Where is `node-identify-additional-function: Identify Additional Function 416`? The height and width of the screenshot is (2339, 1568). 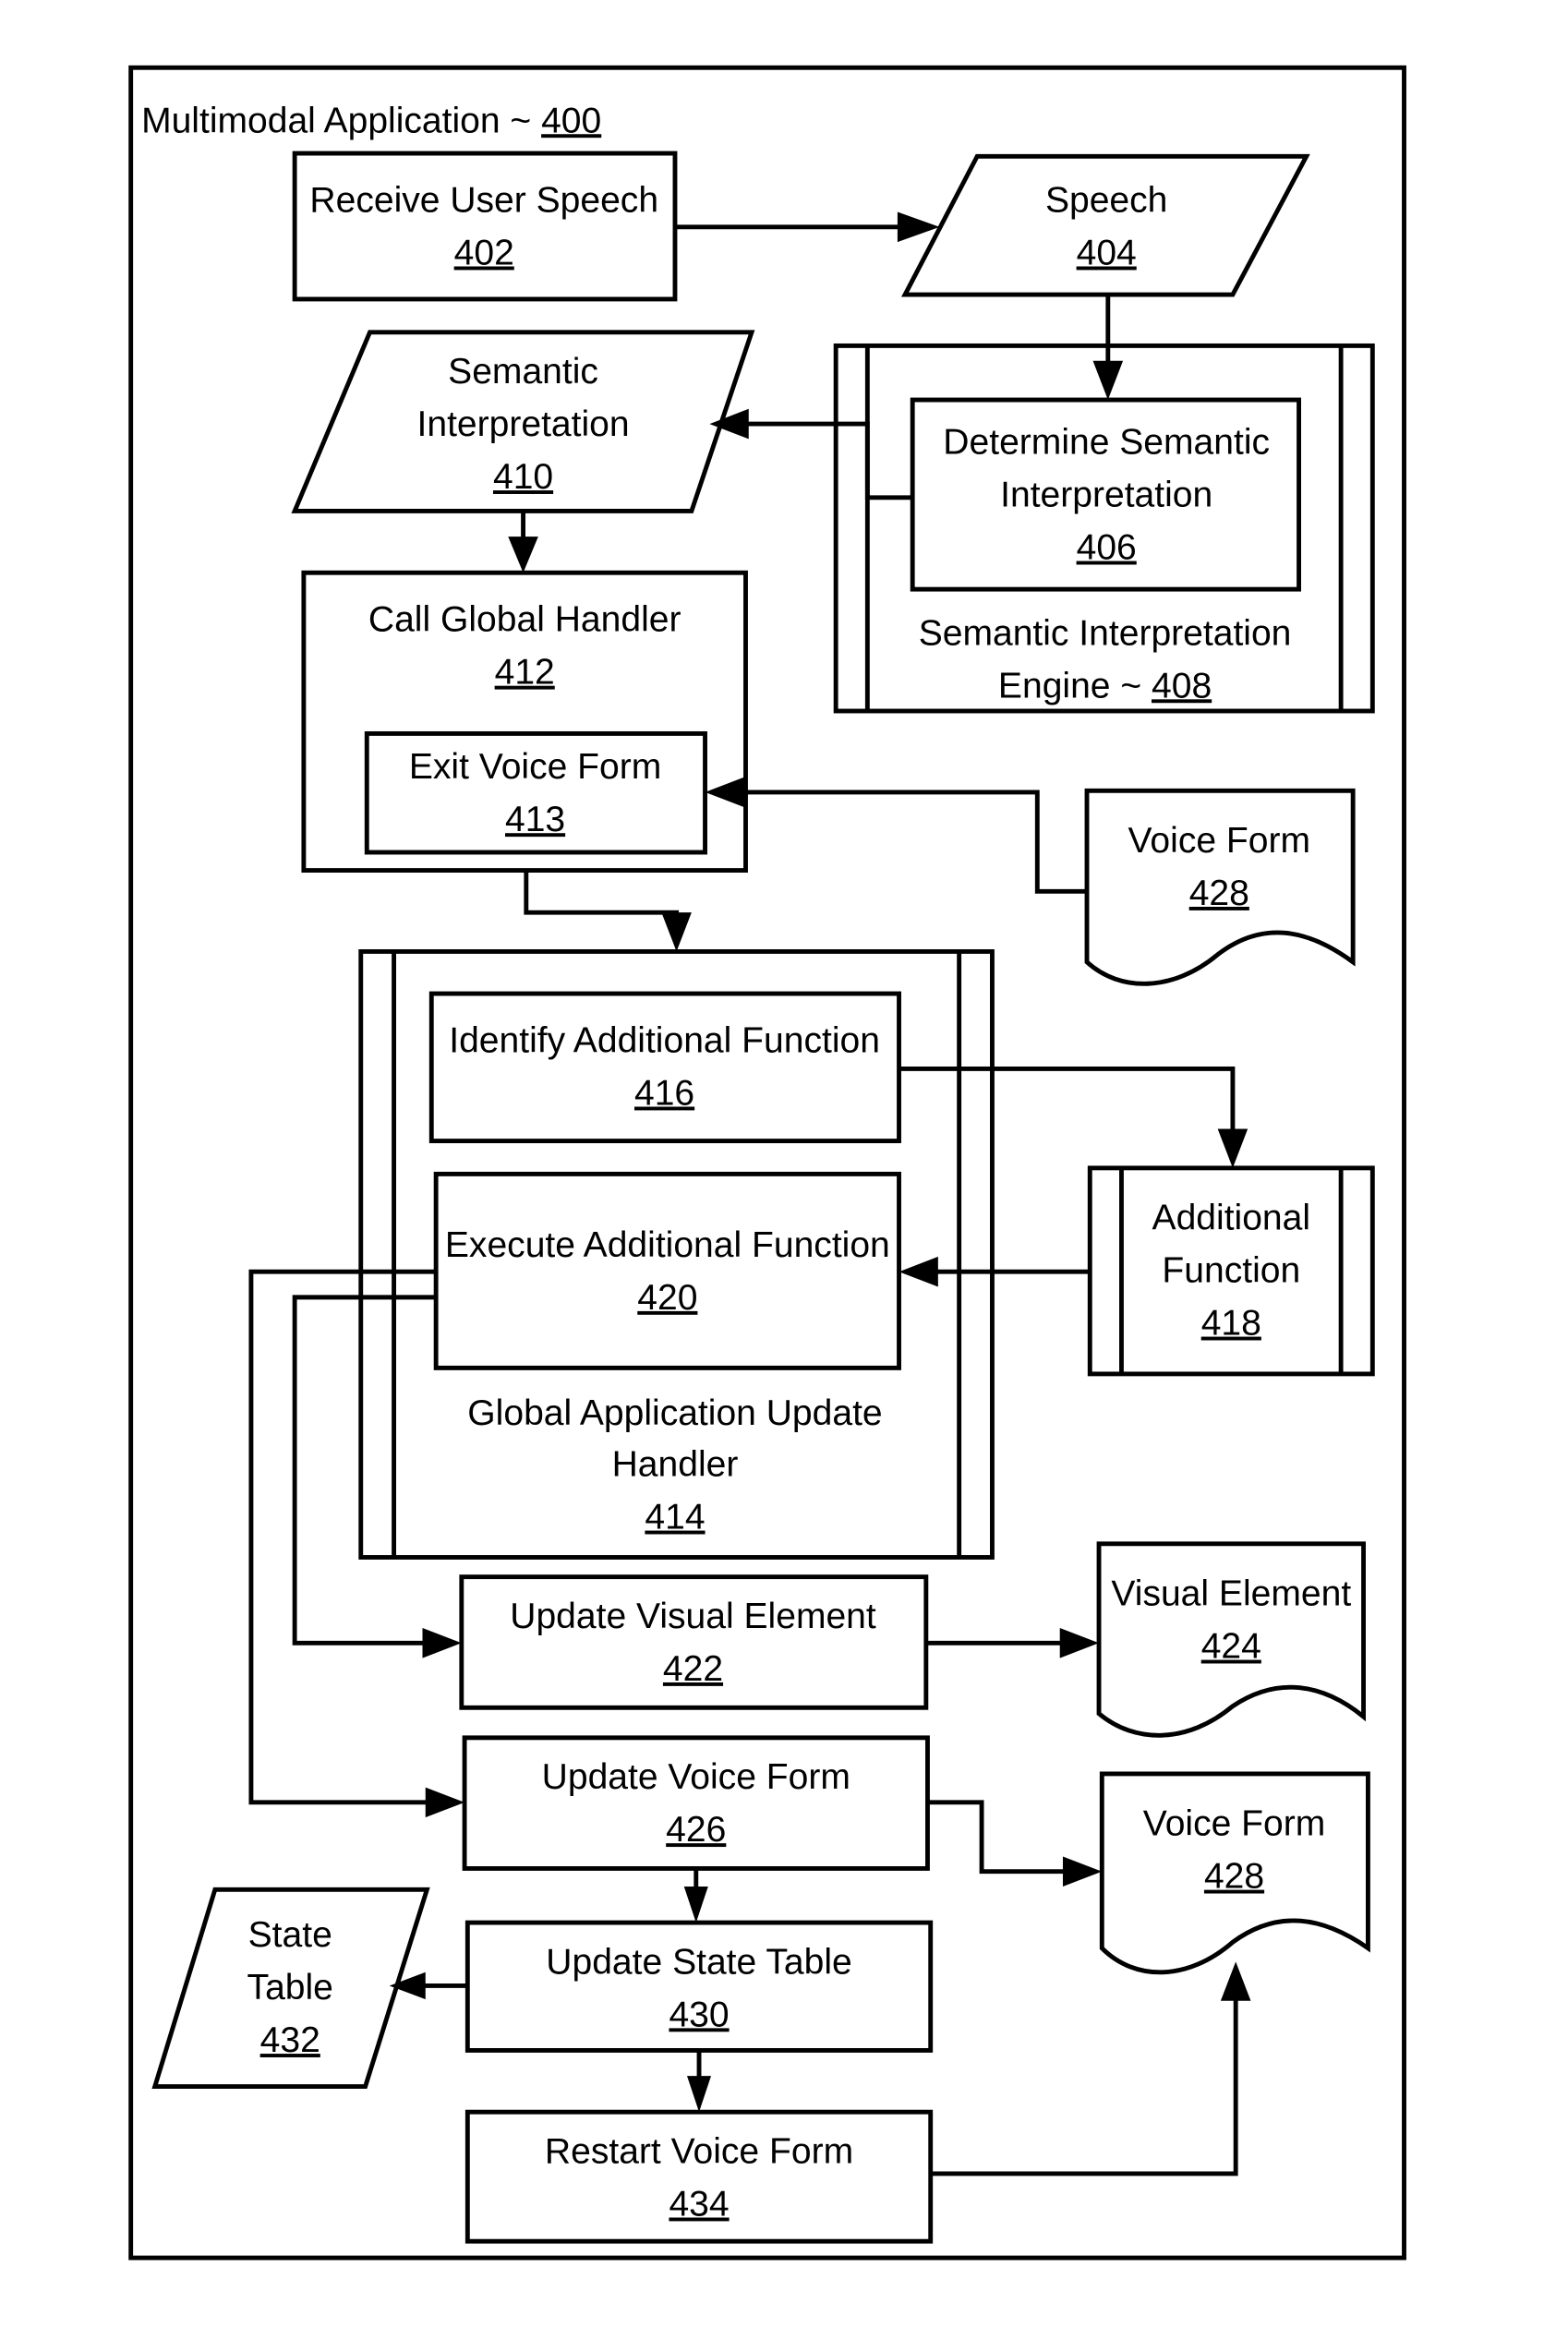 node-identify-additional-function: Identify Additional Function 416 is located at coordinates (664, 1067).